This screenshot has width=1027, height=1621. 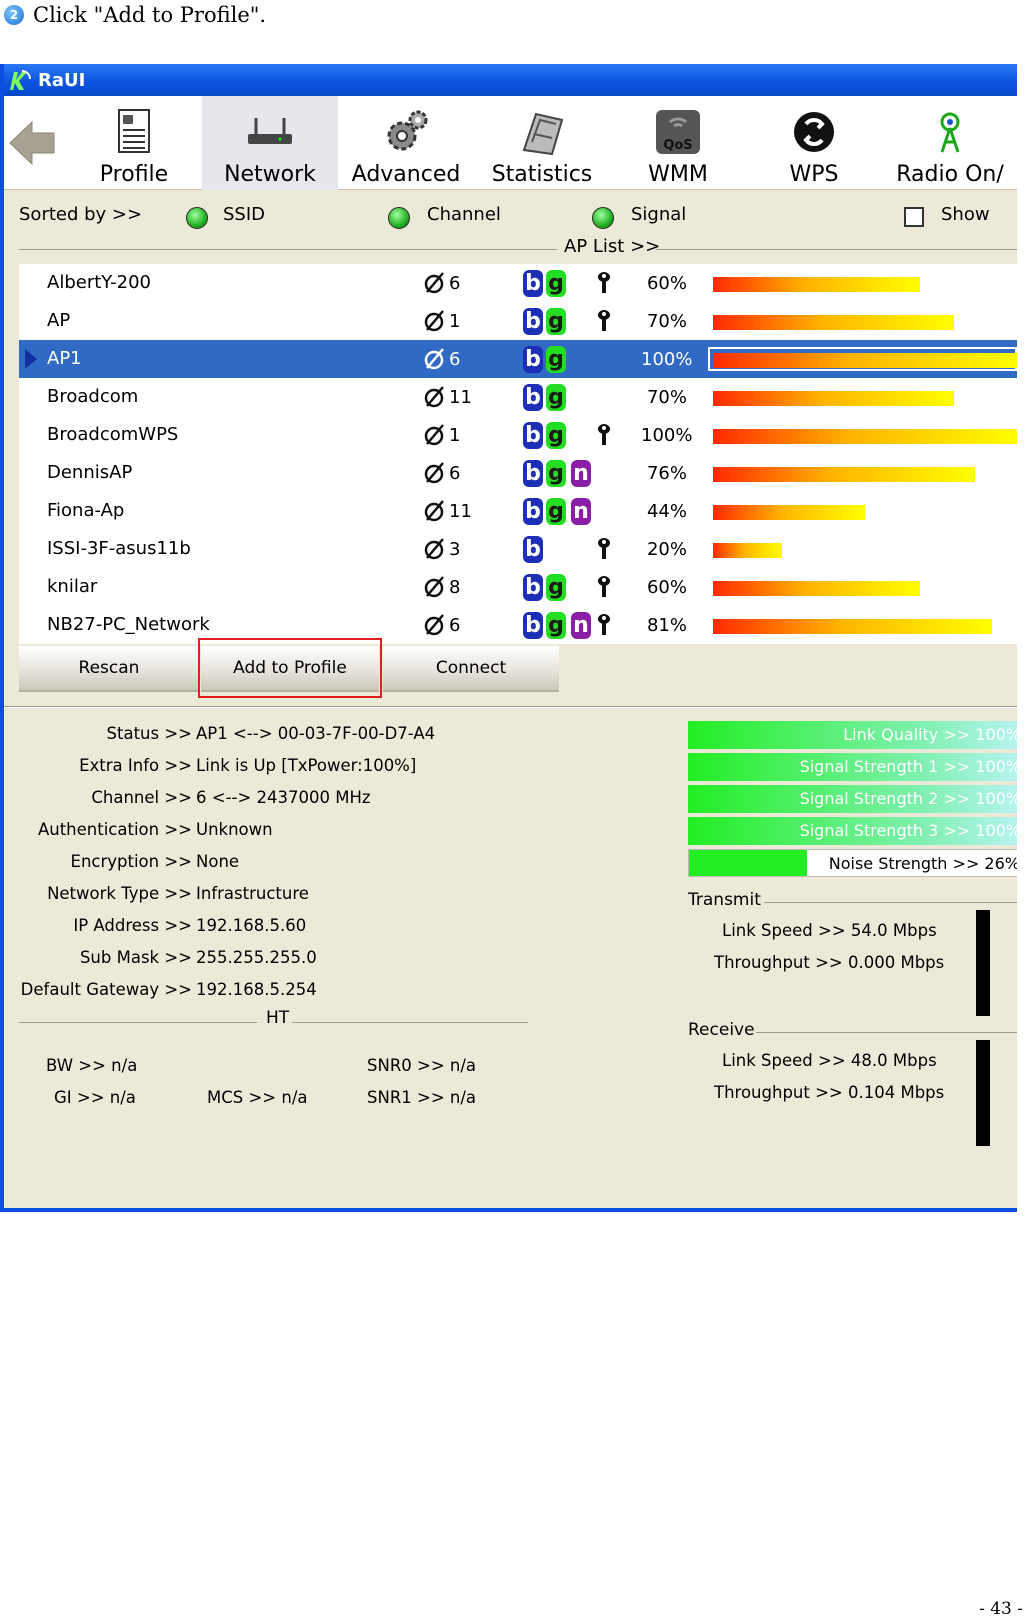 I want to click on ht-separator-right, so click(x=410, y=1022).